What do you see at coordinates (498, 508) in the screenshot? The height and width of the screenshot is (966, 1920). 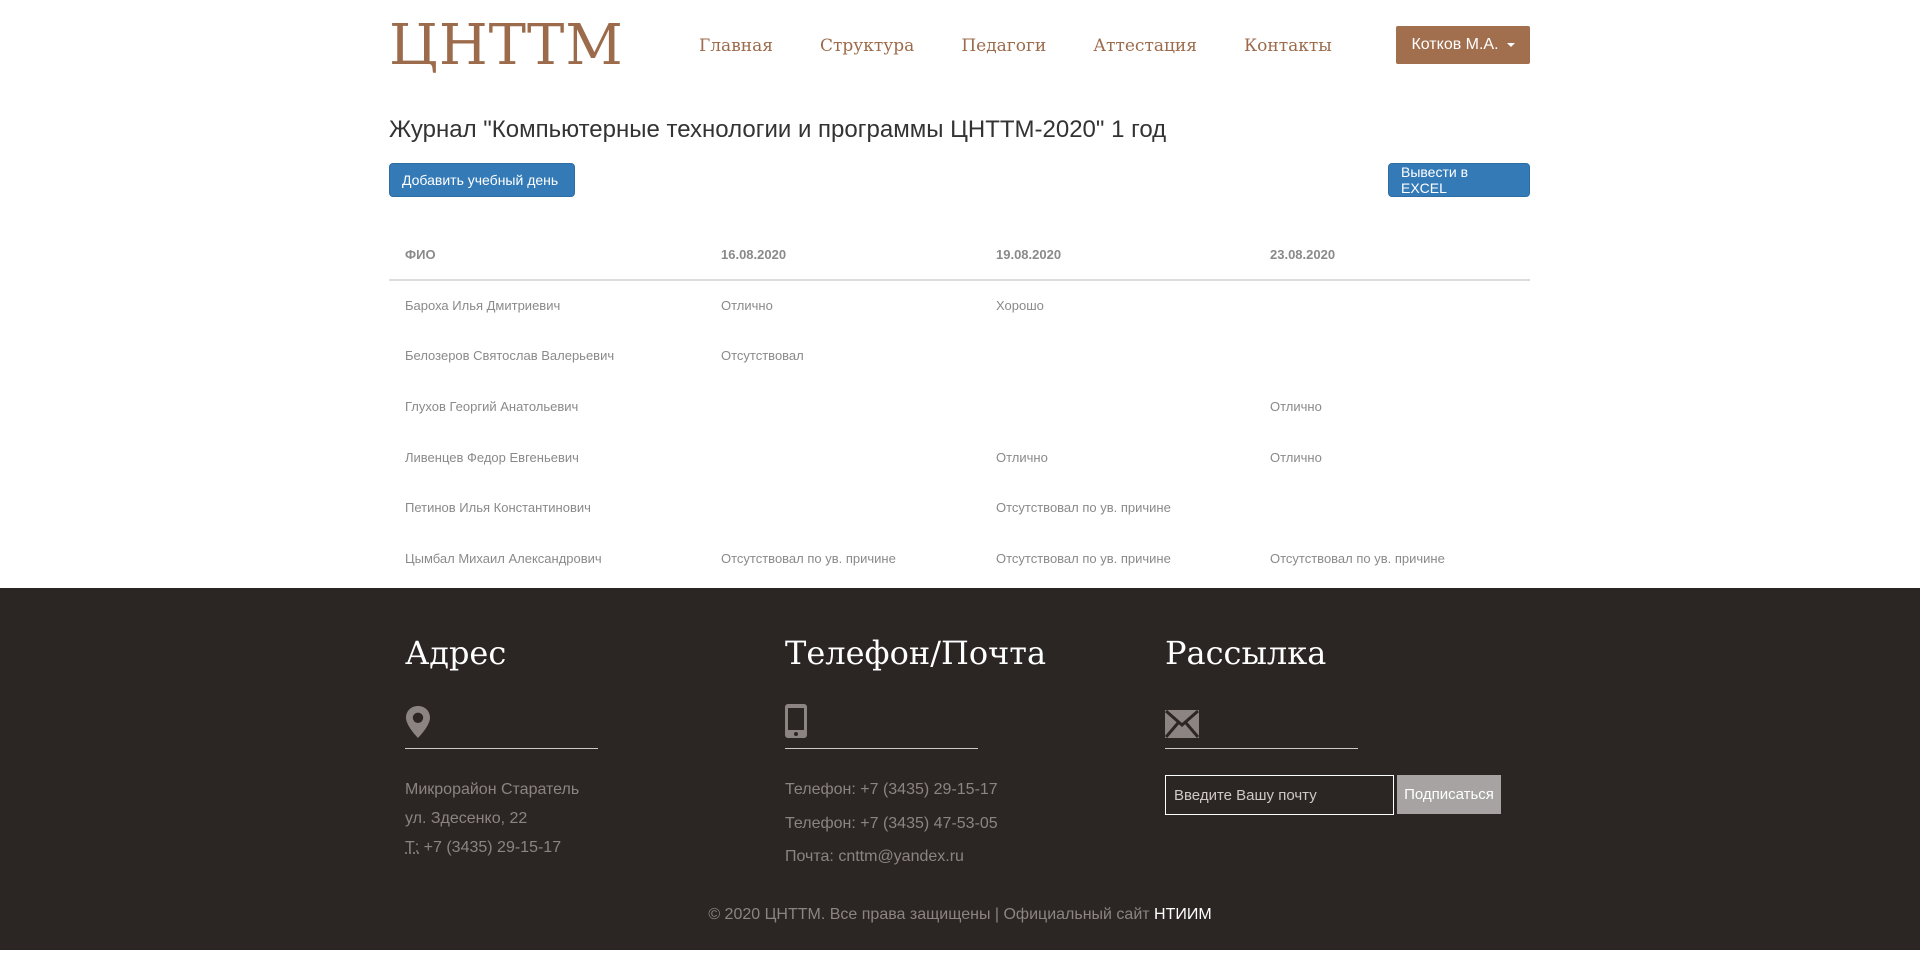 I see `student-name: Петинов Илья Константинович` at bounding box center [498, 508].